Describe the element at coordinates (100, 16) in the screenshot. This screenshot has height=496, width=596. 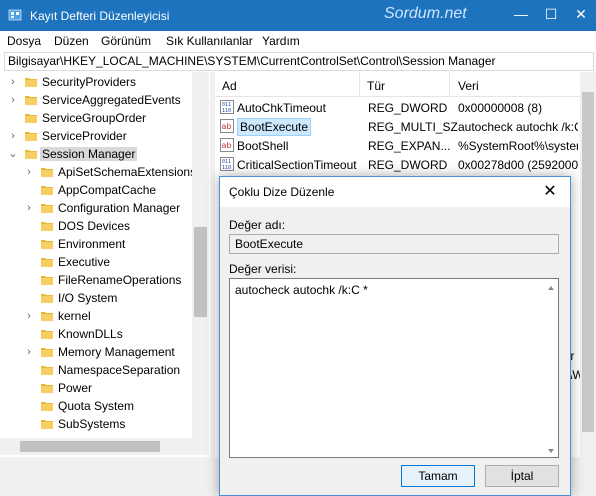
I see `window-title: Kayıt Defteri Düzenleyicisi` at that location.